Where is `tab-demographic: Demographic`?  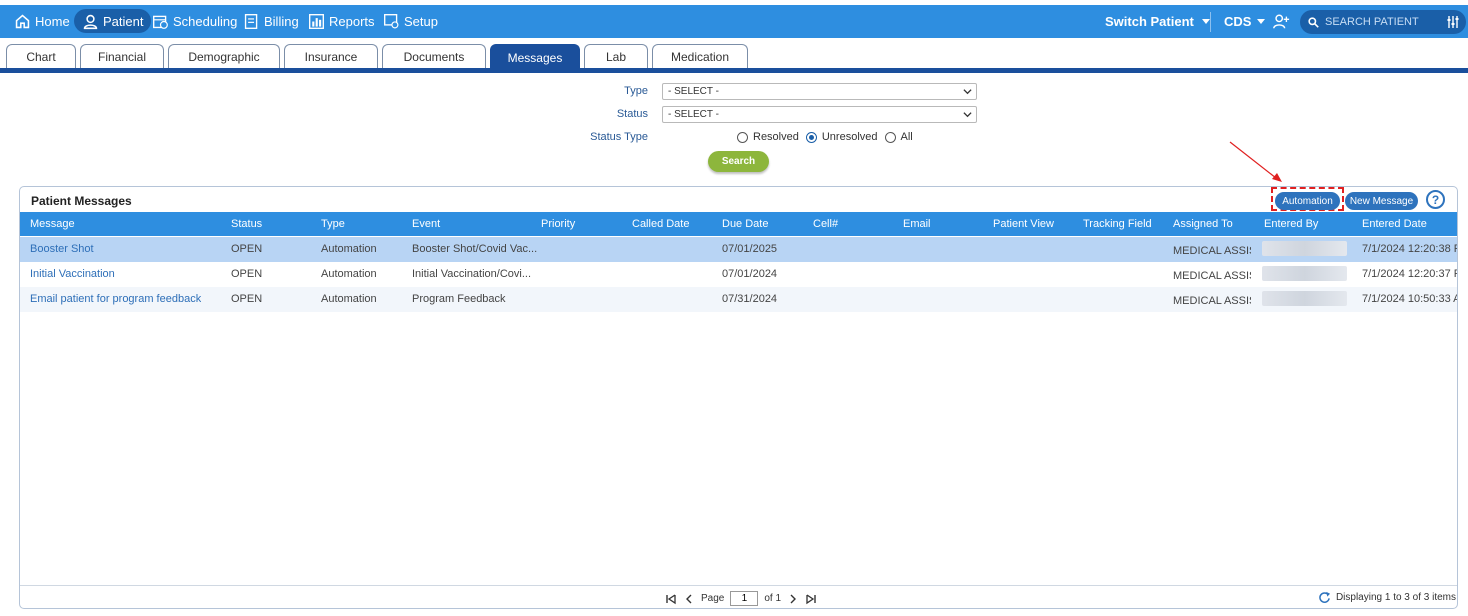 tab-demographic: Demographic is located at coordinates (224, 56).